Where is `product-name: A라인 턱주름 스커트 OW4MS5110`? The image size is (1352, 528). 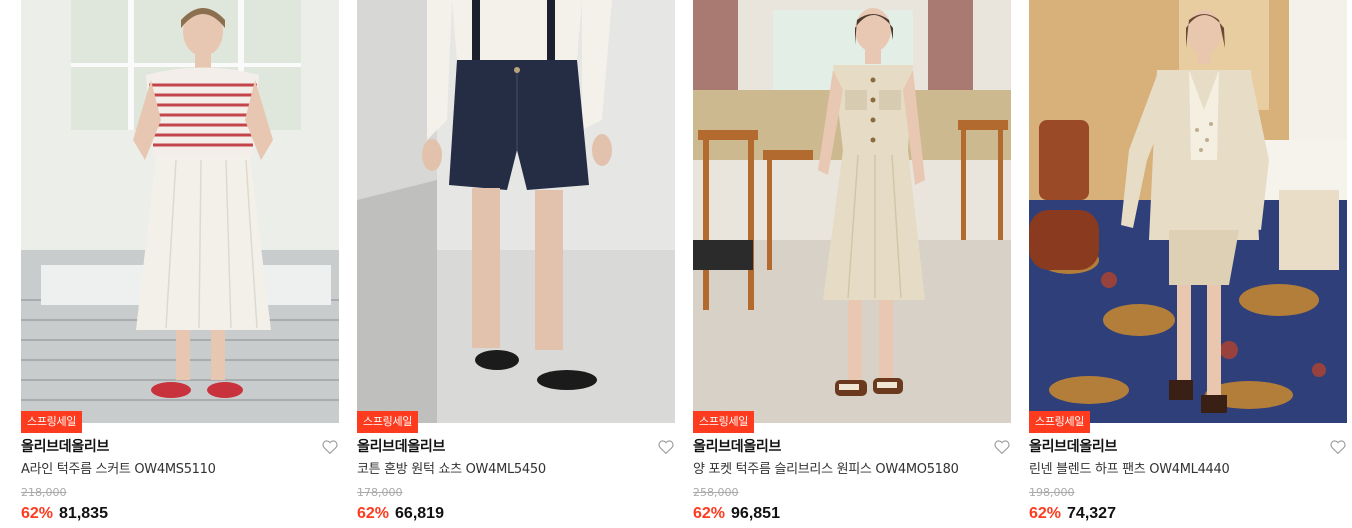
product-name: A라인 턱주름 스커트 OW4MS5110 is located at coordinates (118, 470).